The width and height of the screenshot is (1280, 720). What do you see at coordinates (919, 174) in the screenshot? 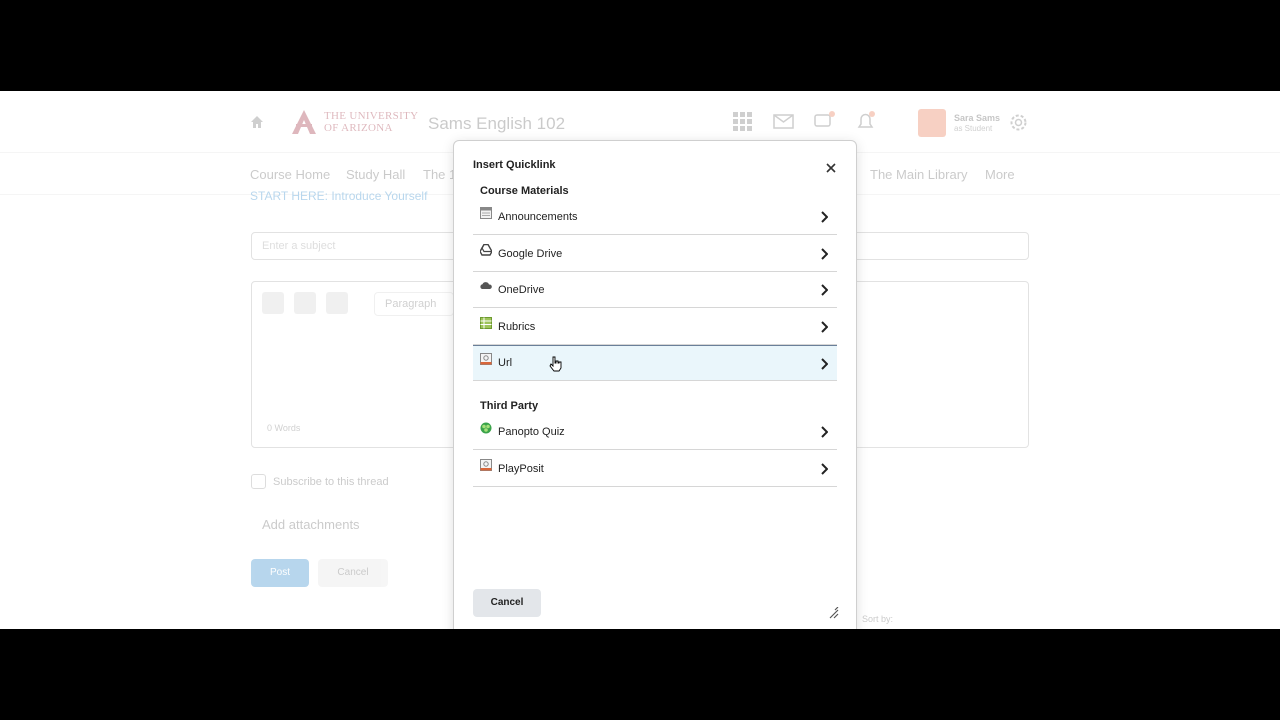
I see `nav-main-library: The Main Library` at bounding box center [919, 174].